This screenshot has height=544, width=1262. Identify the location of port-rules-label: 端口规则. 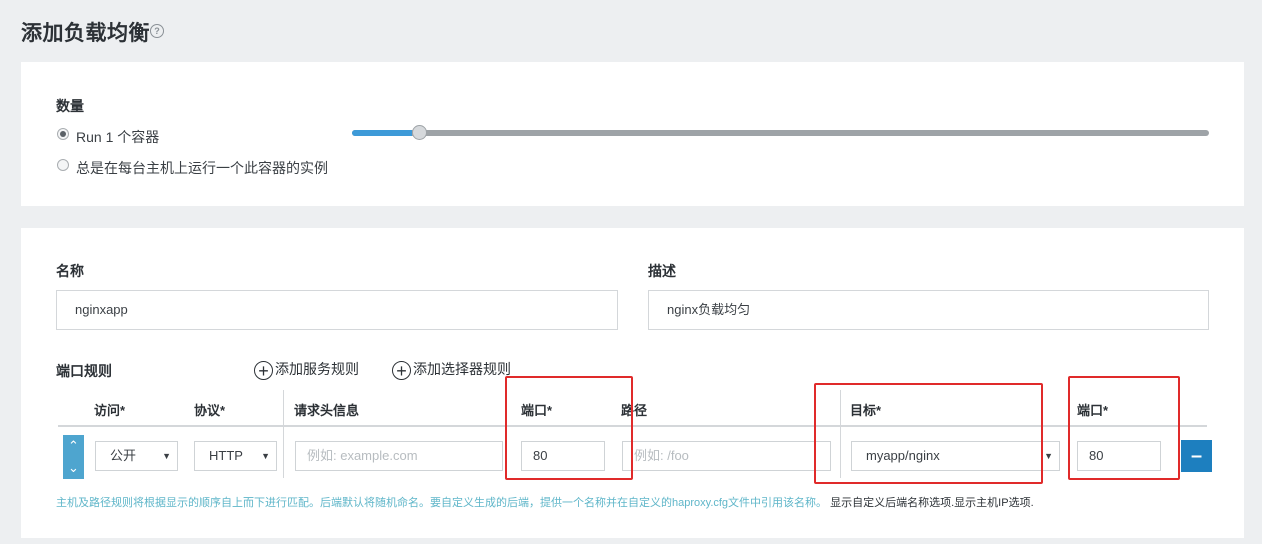
(84, 371).